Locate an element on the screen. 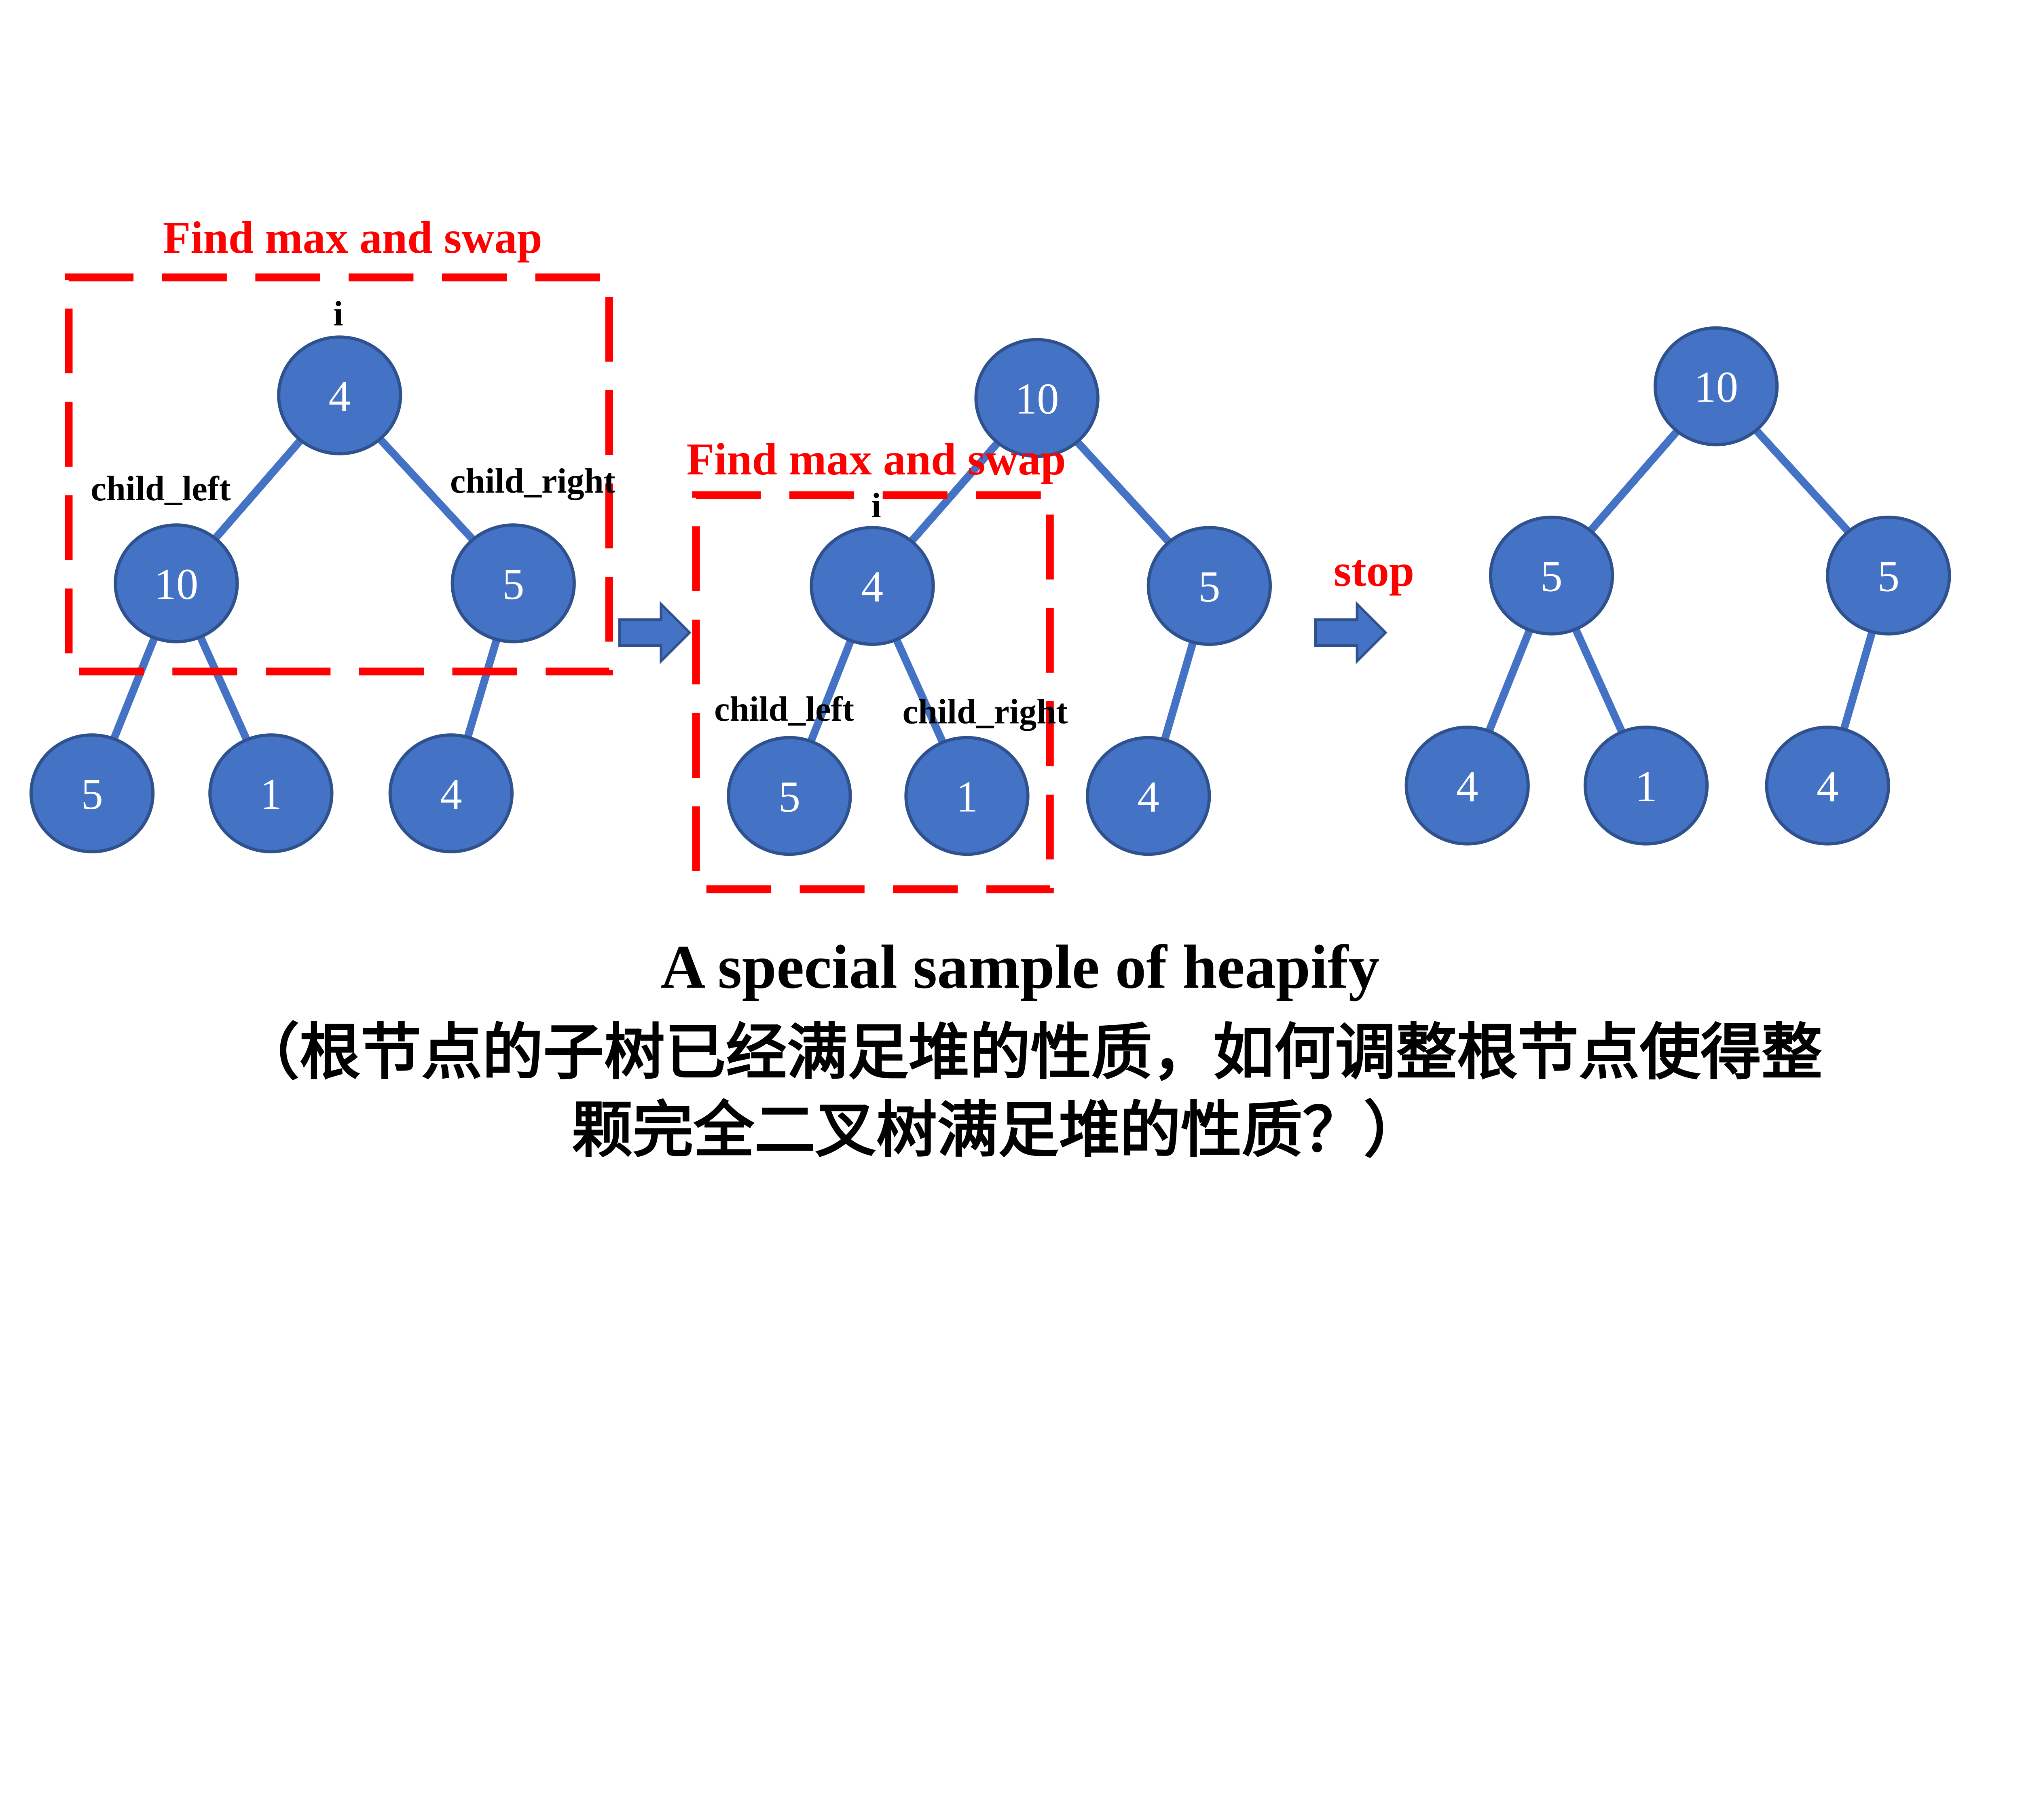  step2-caption: Find max and swap is located at coordinates (876, 459).